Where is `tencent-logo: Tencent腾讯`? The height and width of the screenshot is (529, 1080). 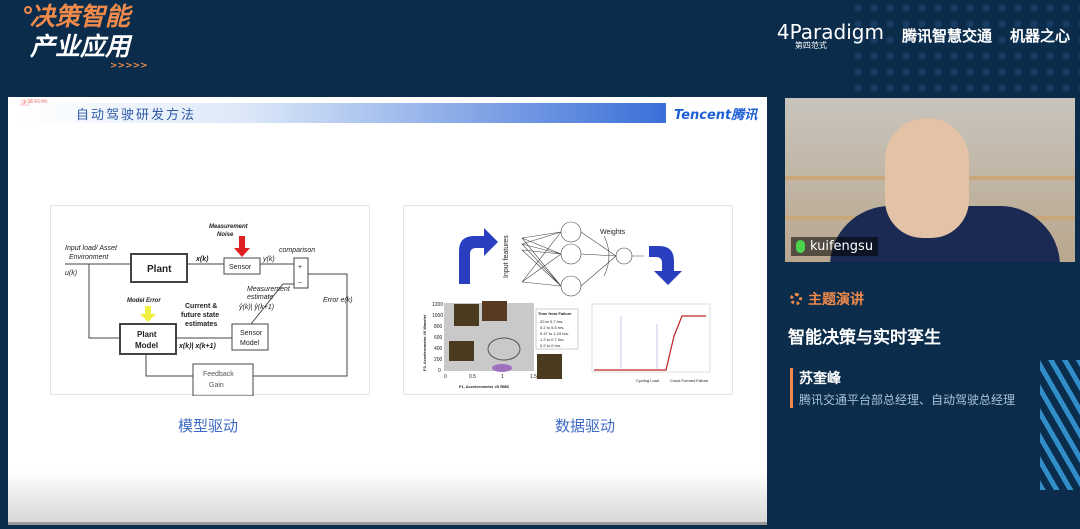
tencent-logo: Tencent腾讯 is located at coordinates (716, 115).